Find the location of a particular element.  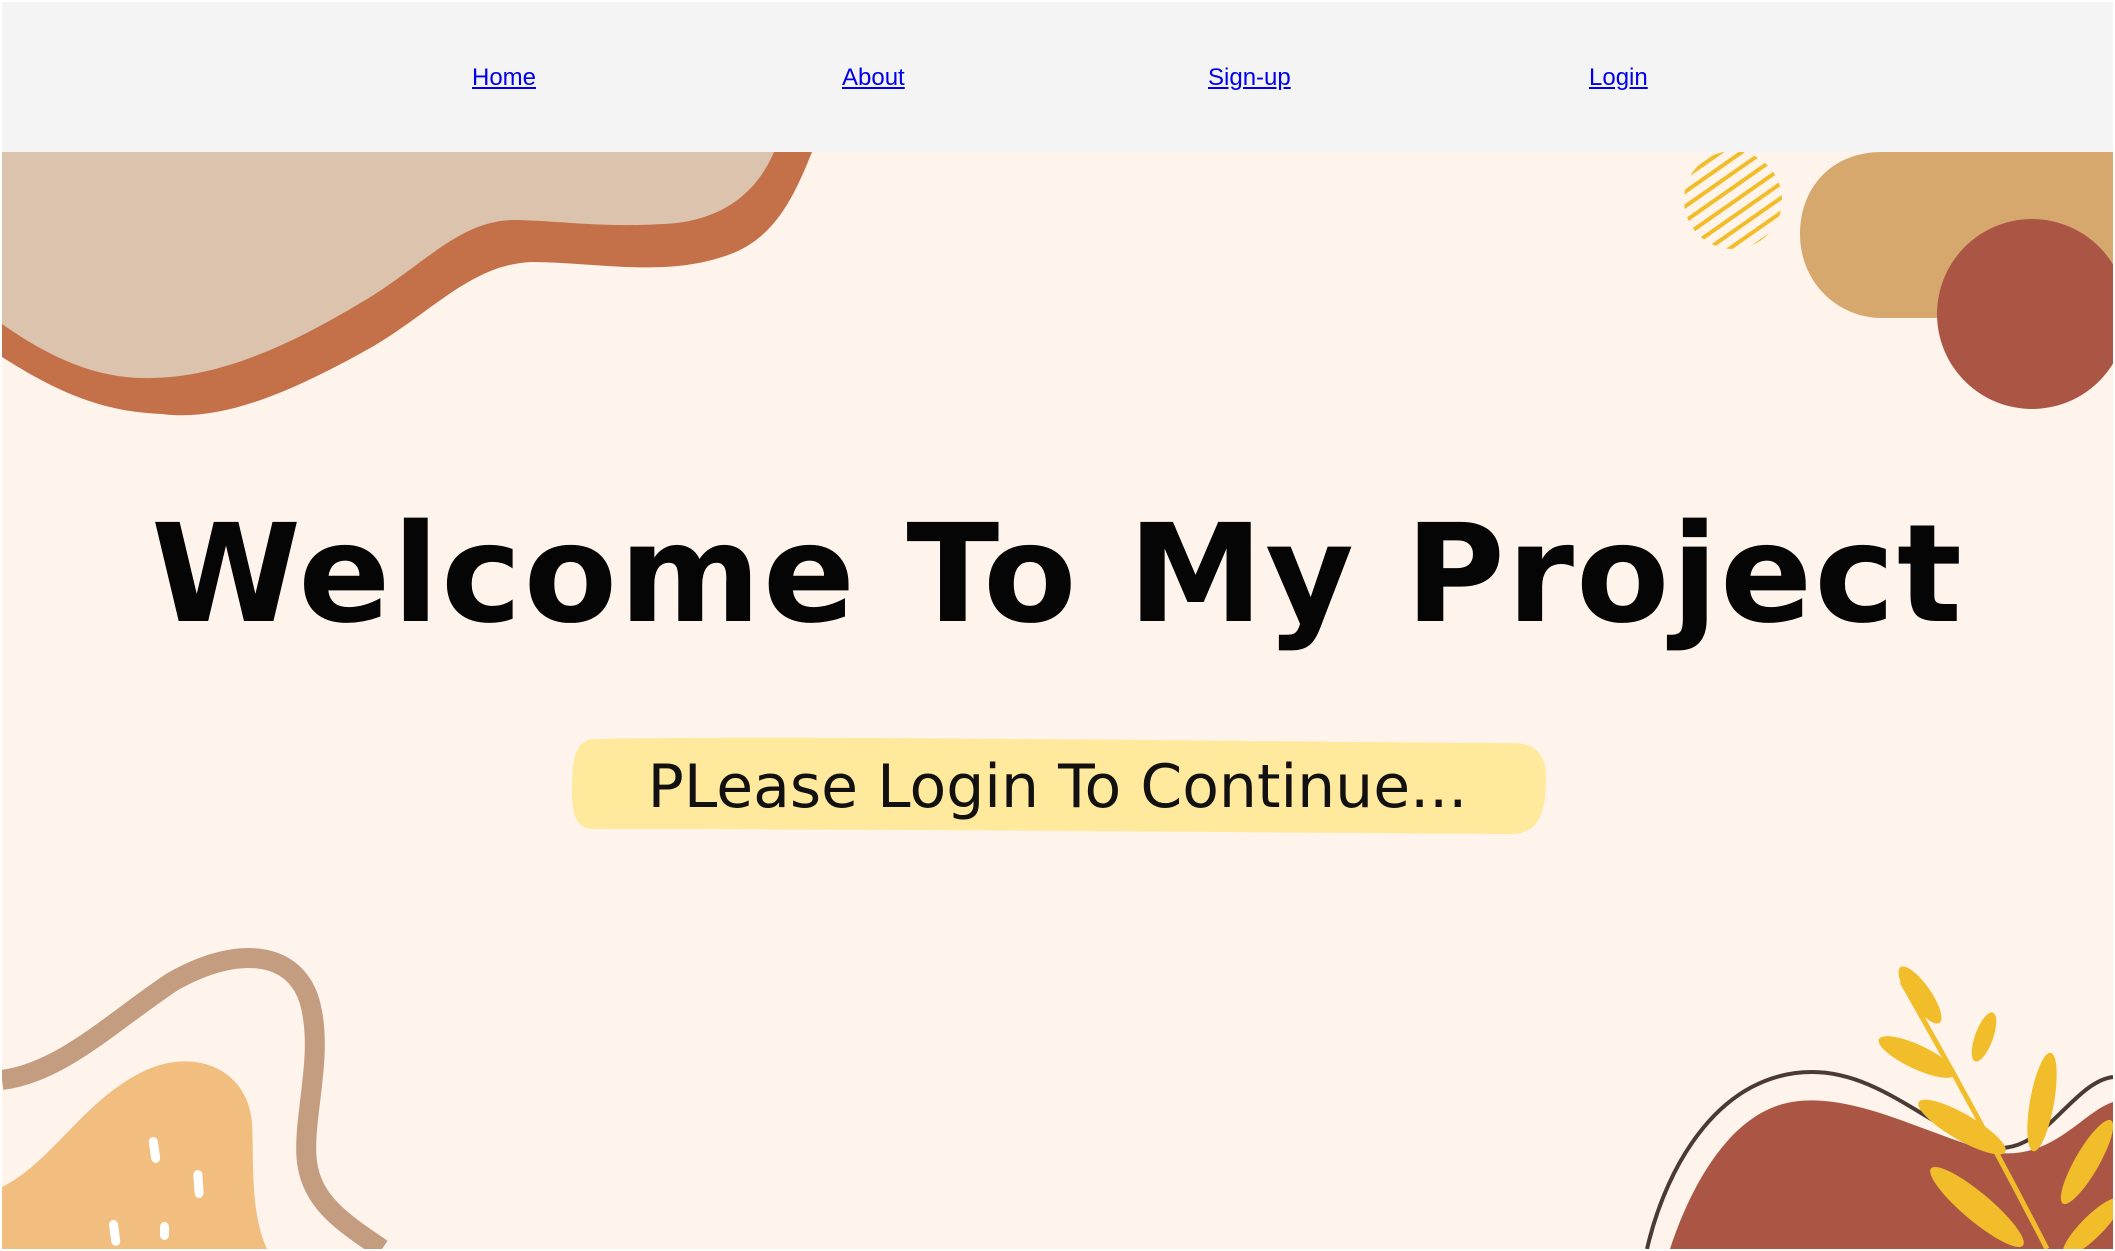

bottom-left-blob is located at coordinates (134, 1155).